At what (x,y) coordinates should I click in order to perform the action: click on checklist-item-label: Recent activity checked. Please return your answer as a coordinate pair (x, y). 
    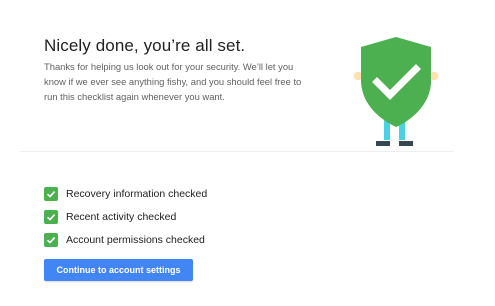
    Looking at the image, I should click on (121, 216).